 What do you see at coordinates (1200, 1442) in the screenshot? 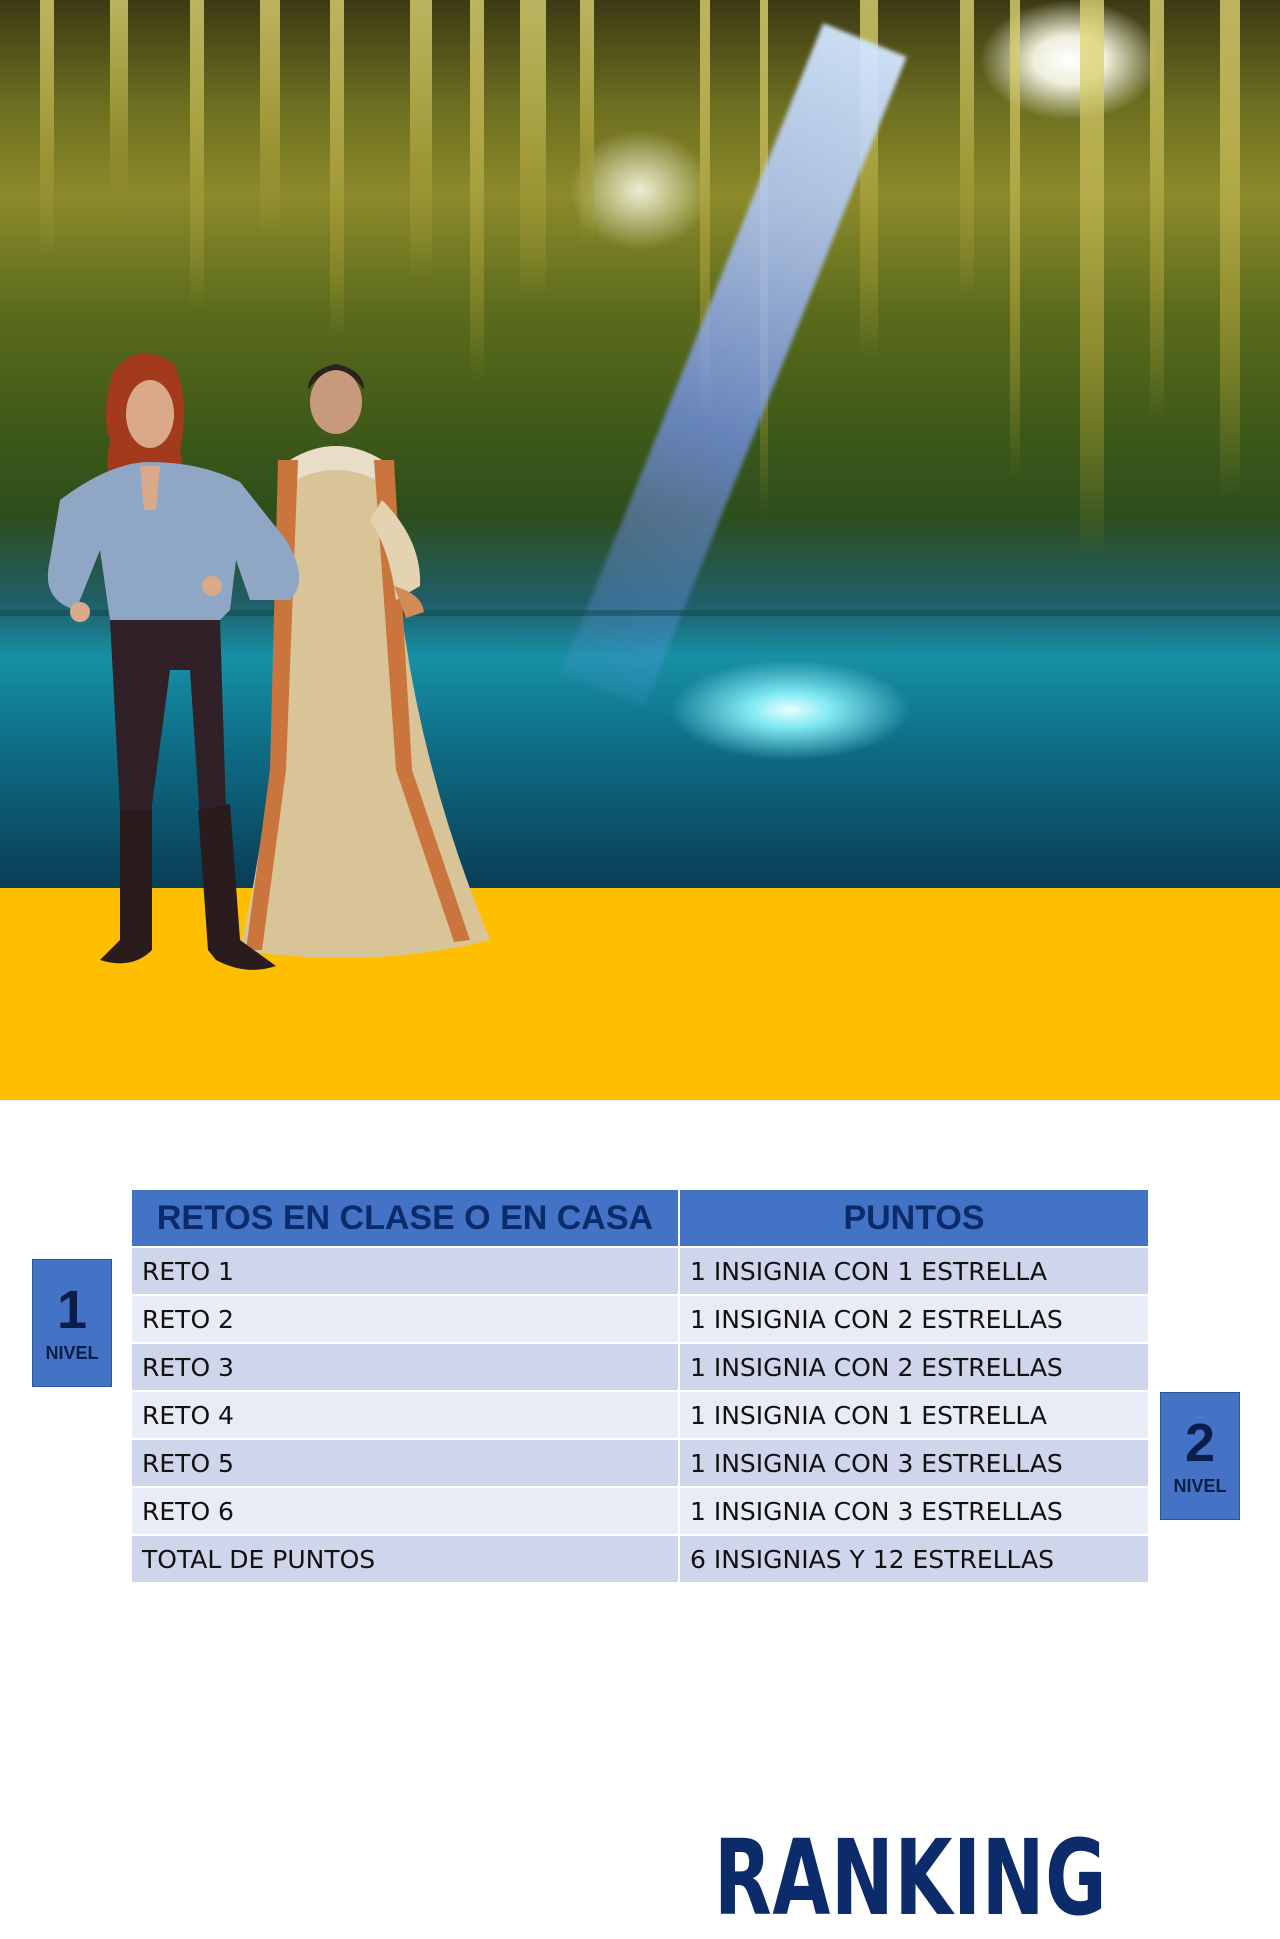
I see `level-number: 2` at bounding box center [1200, 1442].